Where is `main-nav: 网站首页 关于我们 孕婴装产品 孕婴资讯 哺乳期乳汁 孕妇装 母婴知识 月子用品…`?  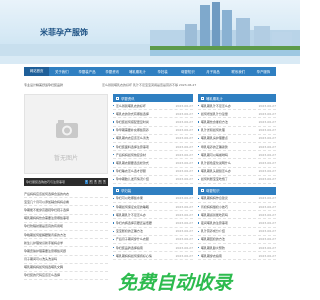 main-nav: 网站首页 关于我们 孕婴装产品 孕婴资讯 哺乳期乳汁 孕妇装 母婴知识 月子用品… is located at coordinates (150, 71).